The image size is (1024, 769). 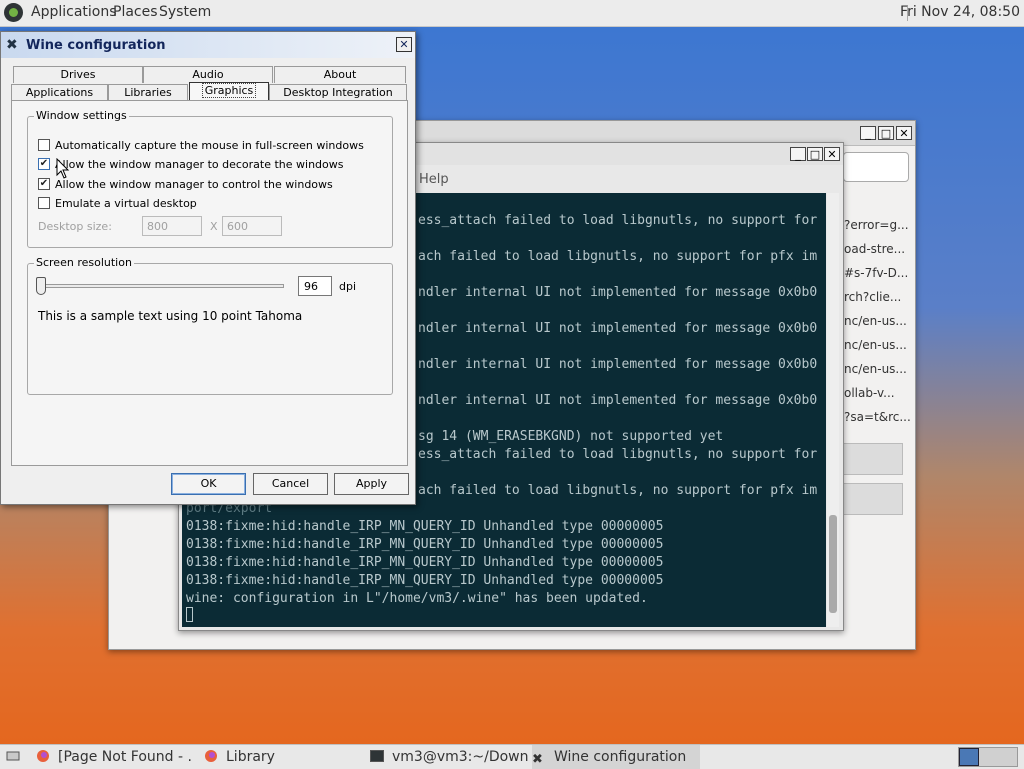 I want to click on task-library: Library, so click(x=279, y=757).